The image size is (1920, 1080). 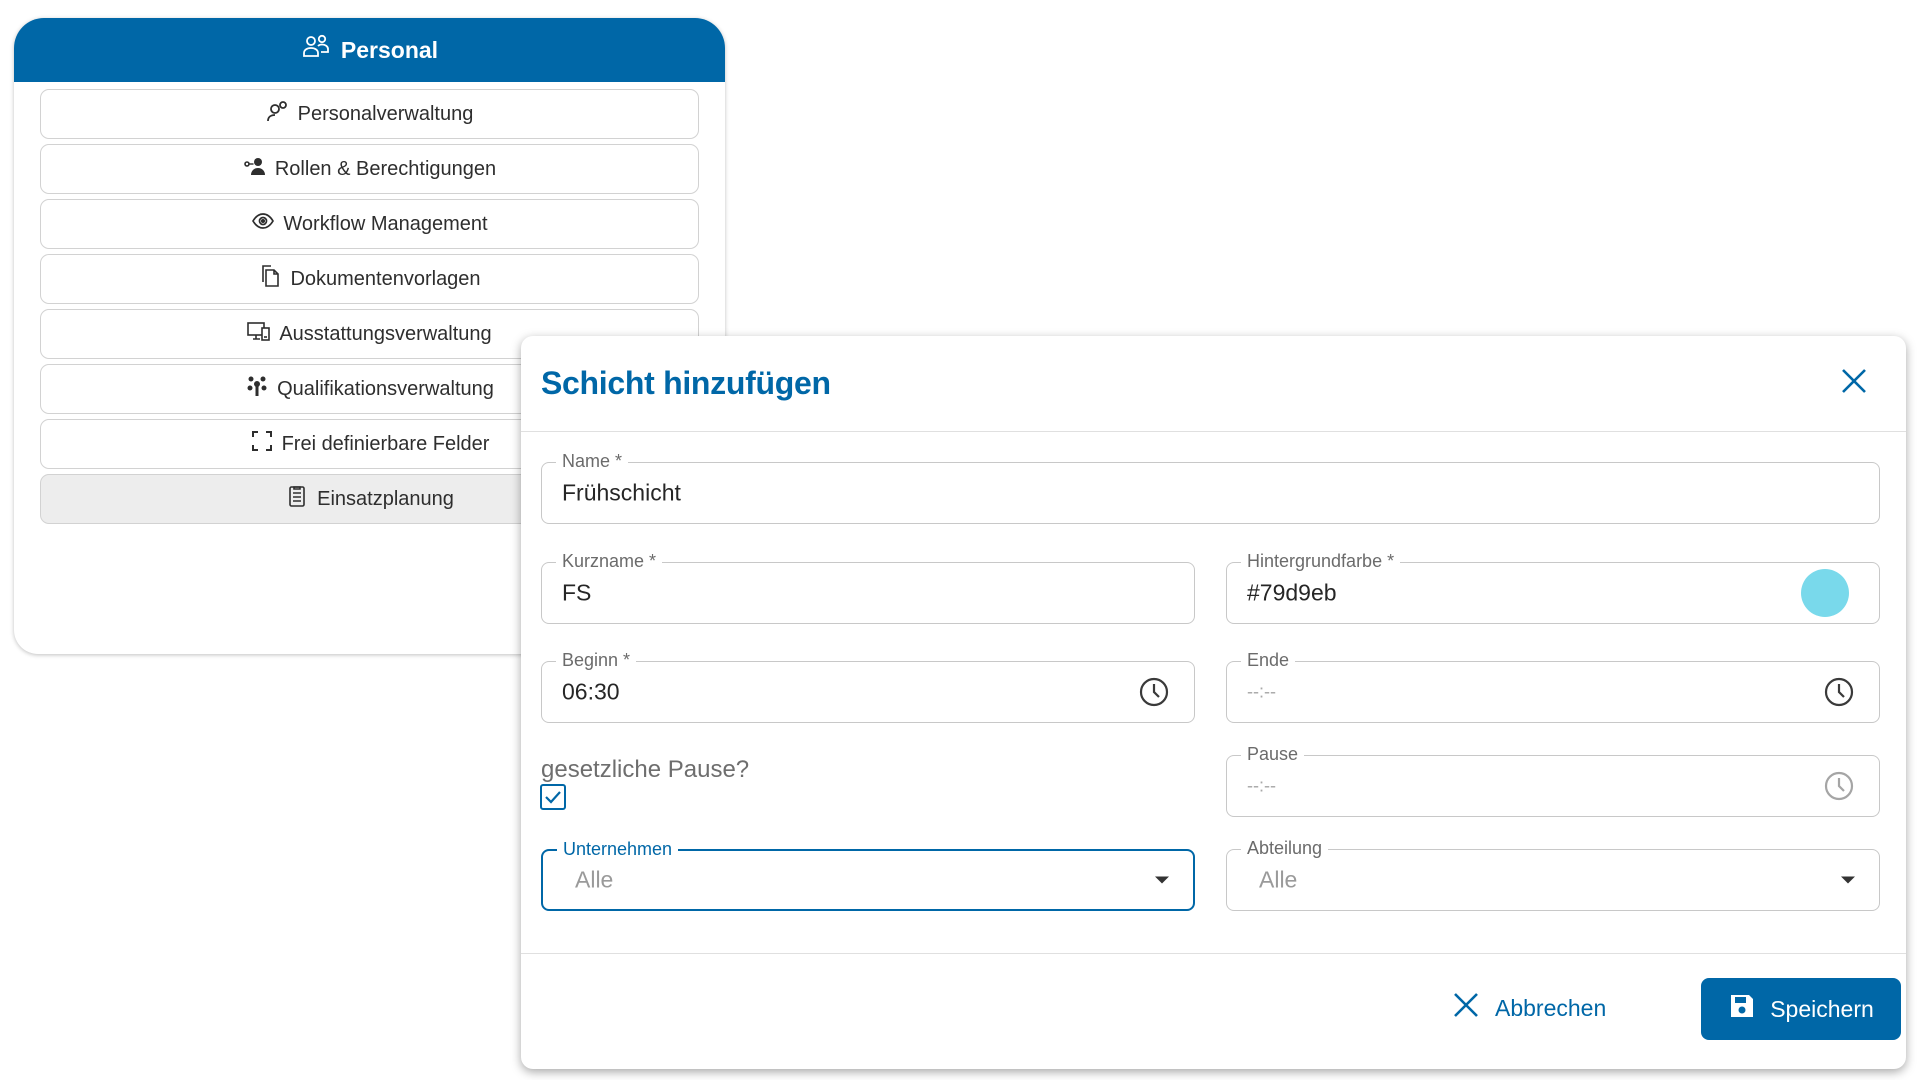 I want to click on unternehmen-selected: Alle, so click(x=594, y=879).